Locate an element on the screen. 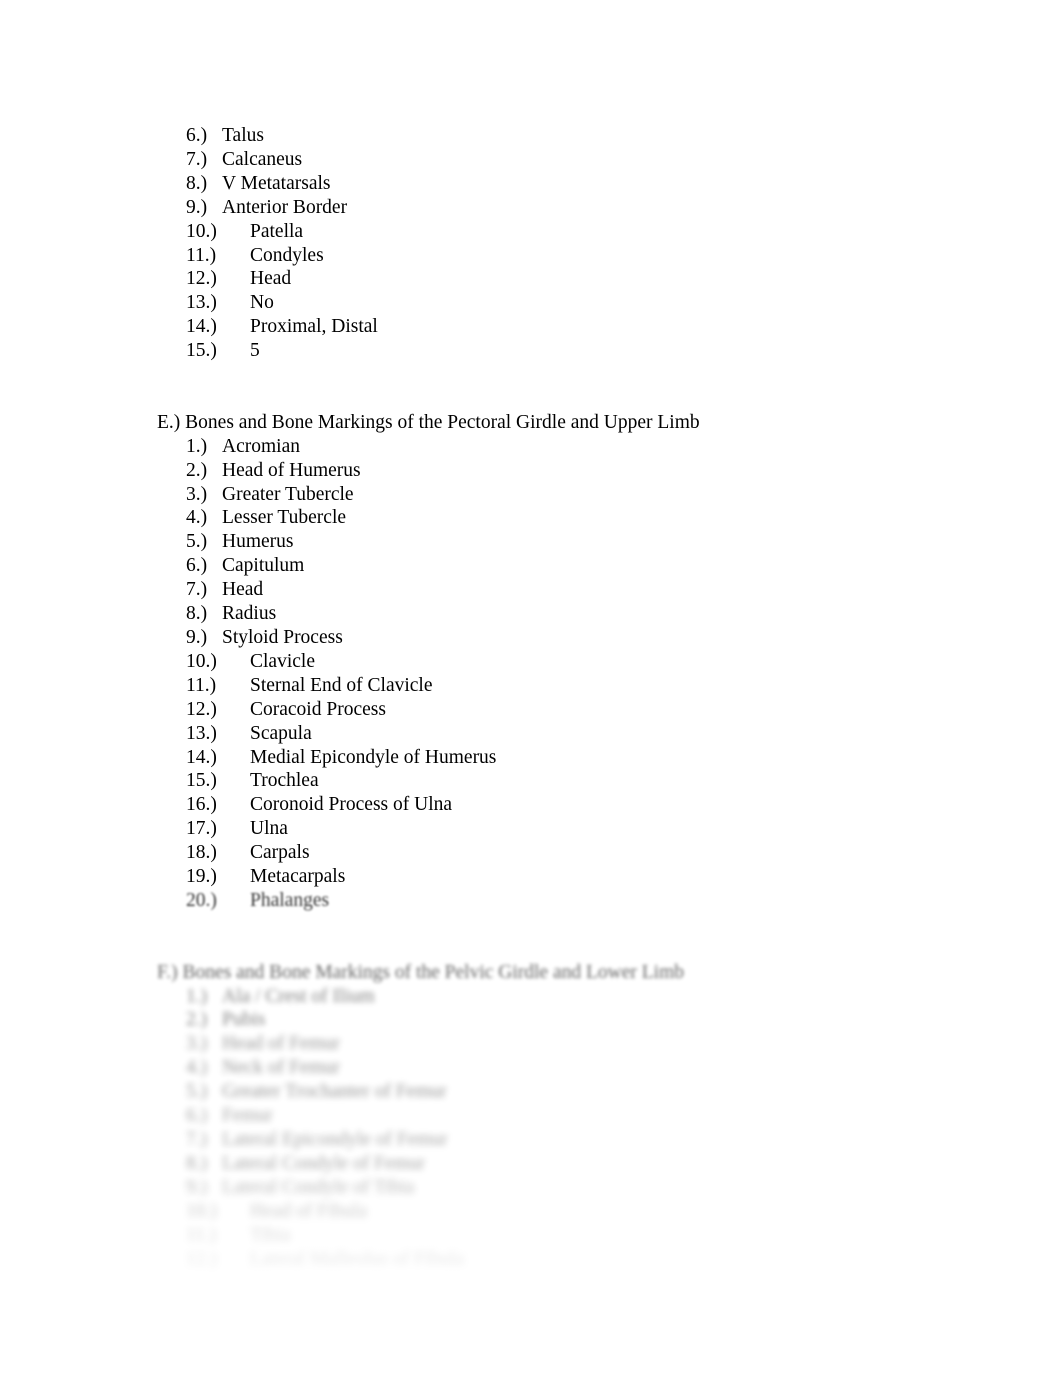 Image resolution: width=1062 pixels, height=1376 pixels. list-item: 10.) Head of Fibula is located at coordinates (551, 1212).